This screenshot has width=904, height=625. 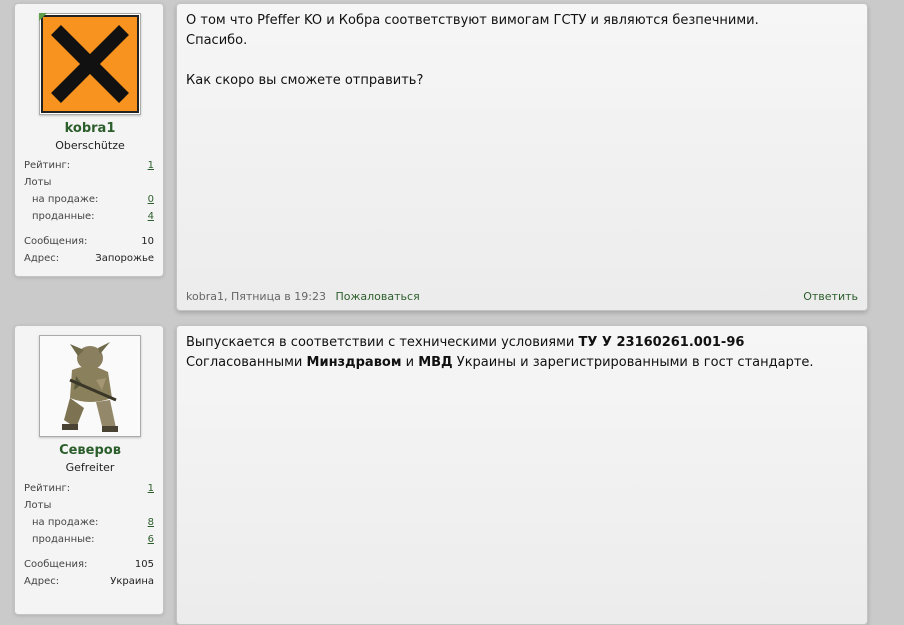 What do you see at coordinates (151, 539) in the screenshot?
I see `sold-value-link: 6` at bounding box center [151, 539].